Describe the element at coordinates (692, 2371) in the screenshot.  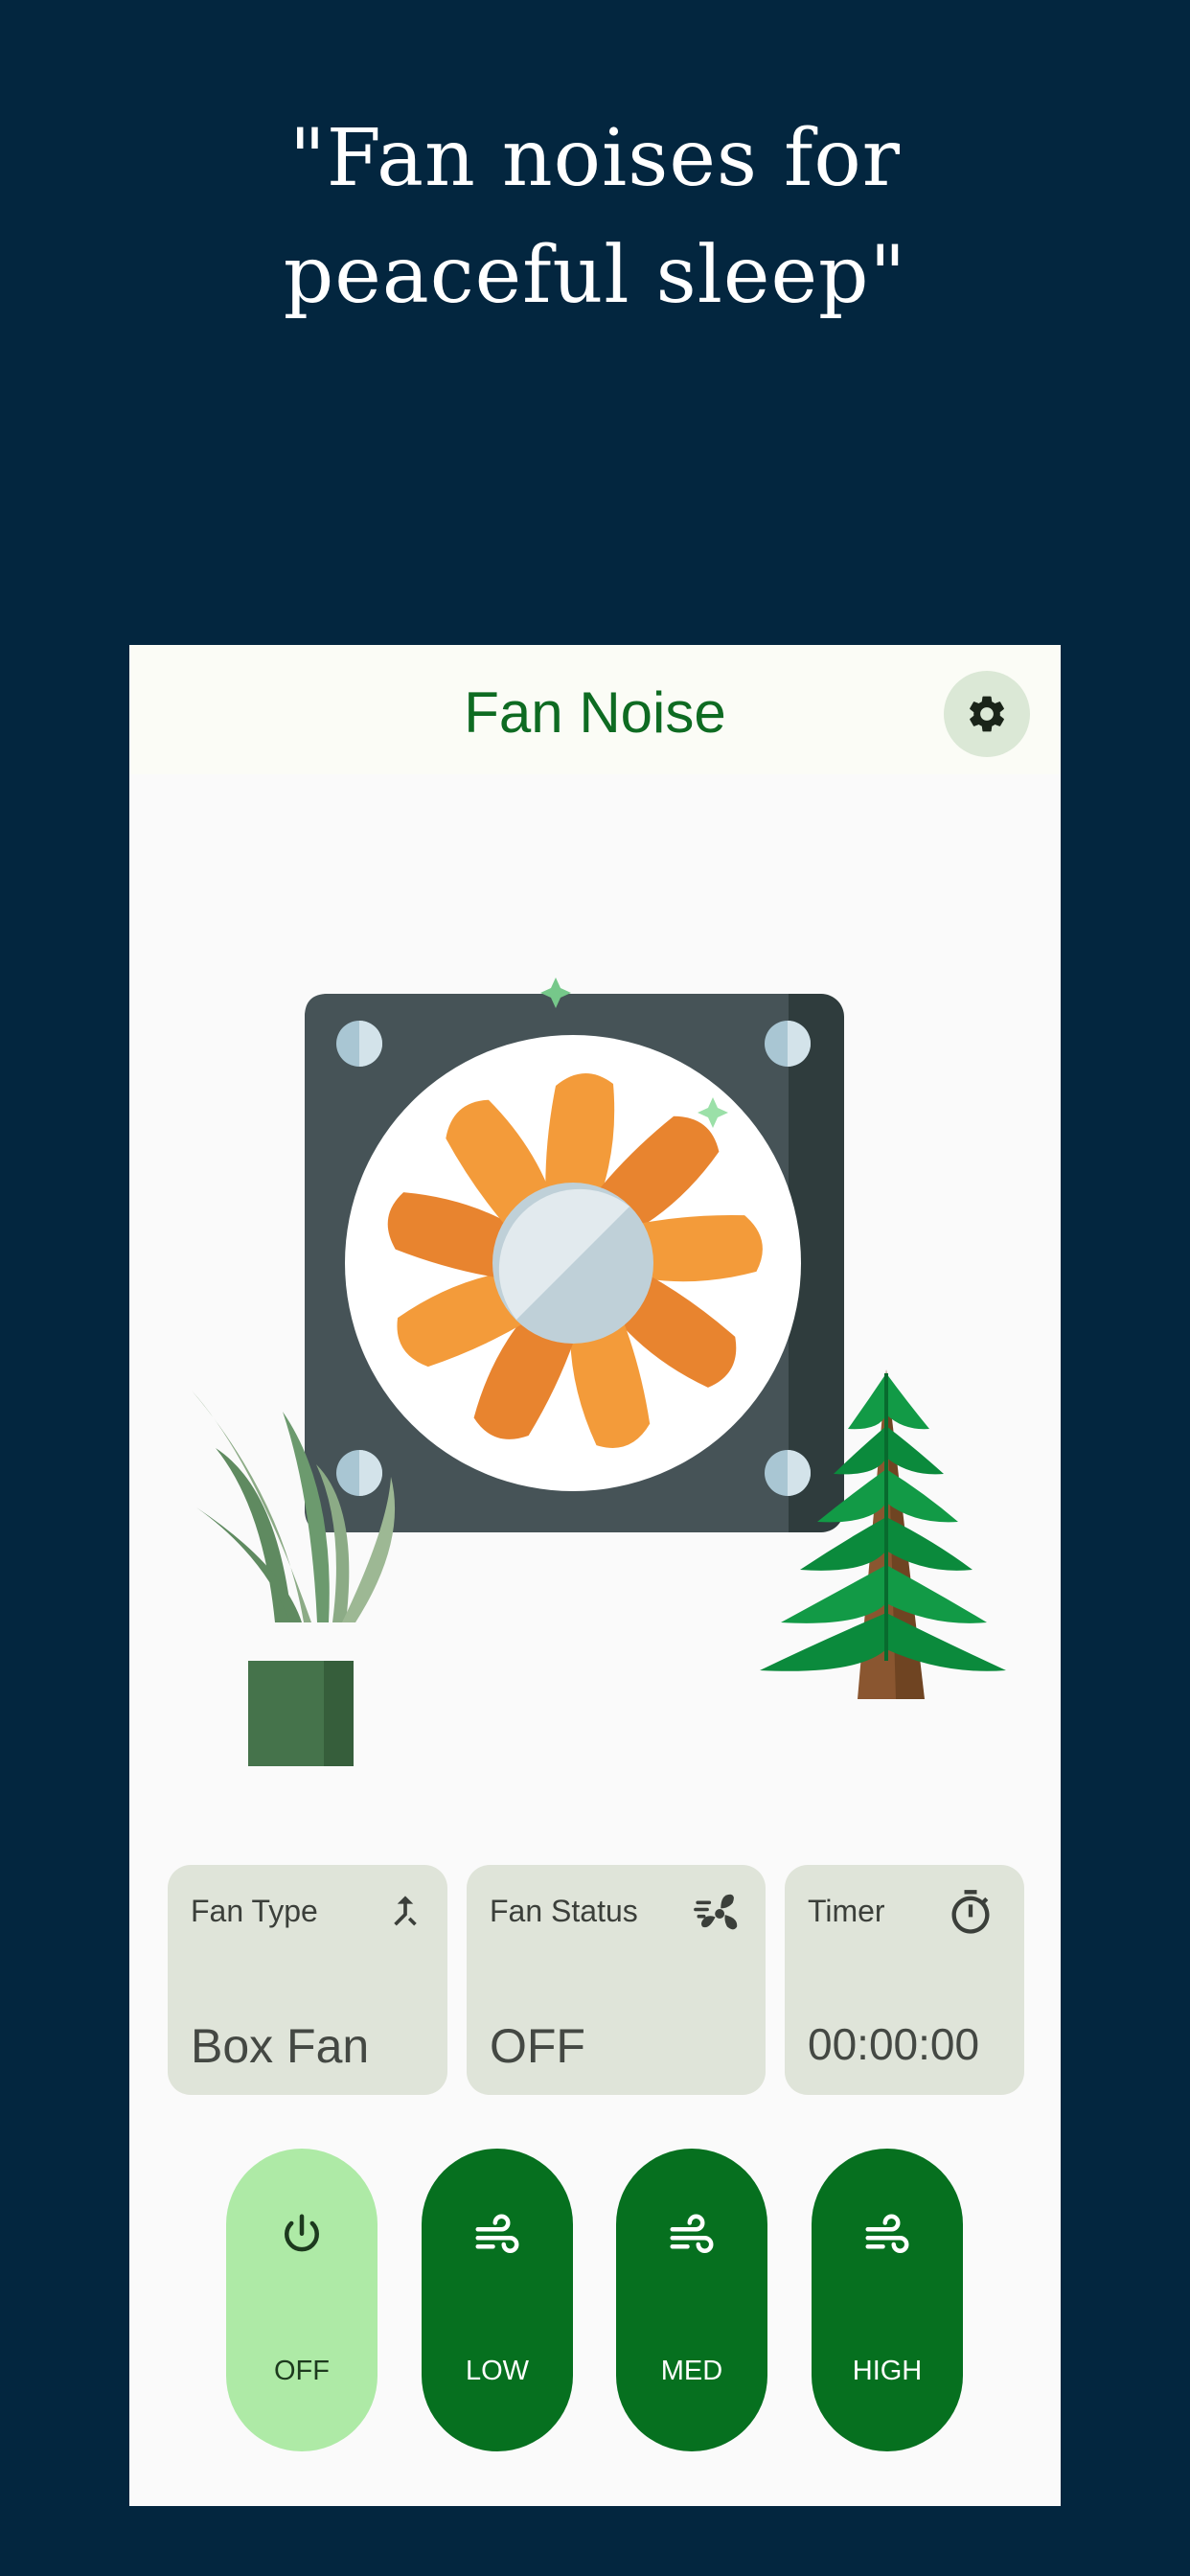
I see `med-speed-label: MED` at that location.